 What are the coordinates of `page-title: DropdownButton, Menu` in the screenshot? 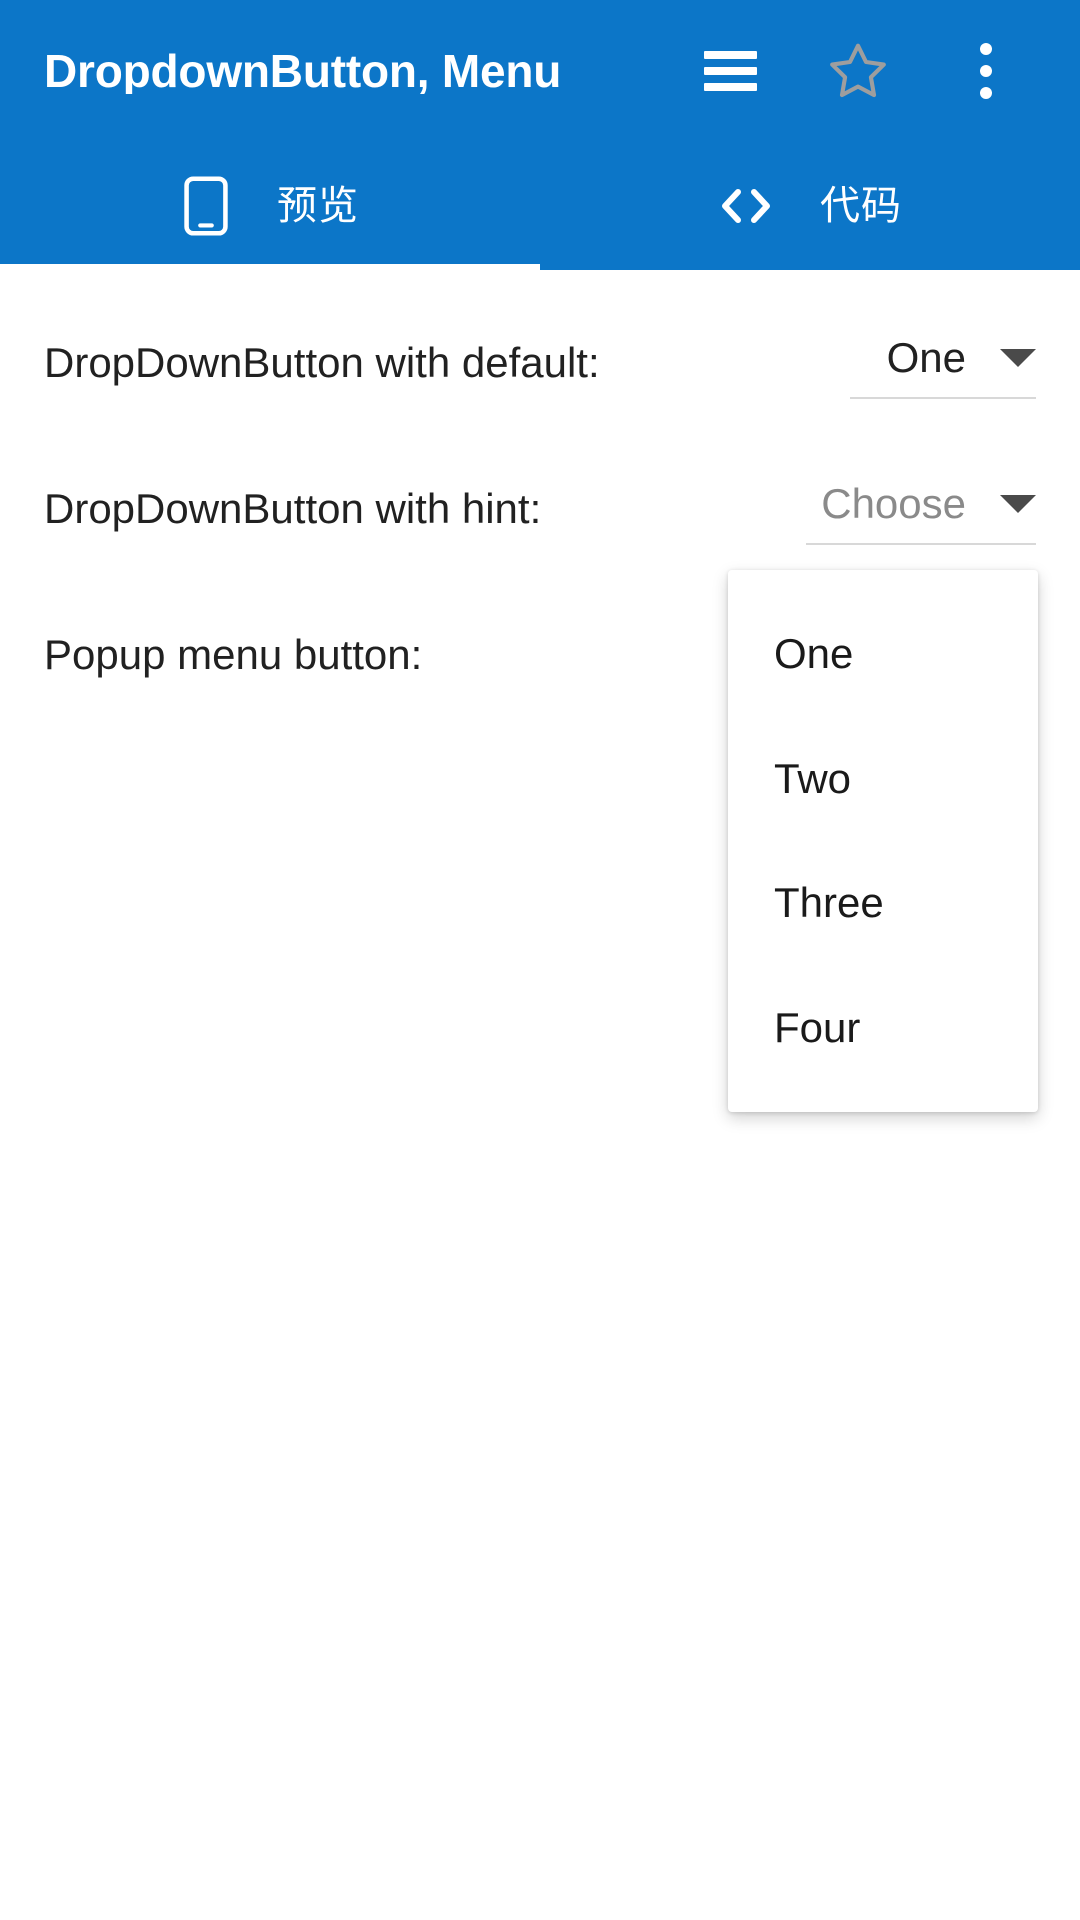 It's located at (303, 71).